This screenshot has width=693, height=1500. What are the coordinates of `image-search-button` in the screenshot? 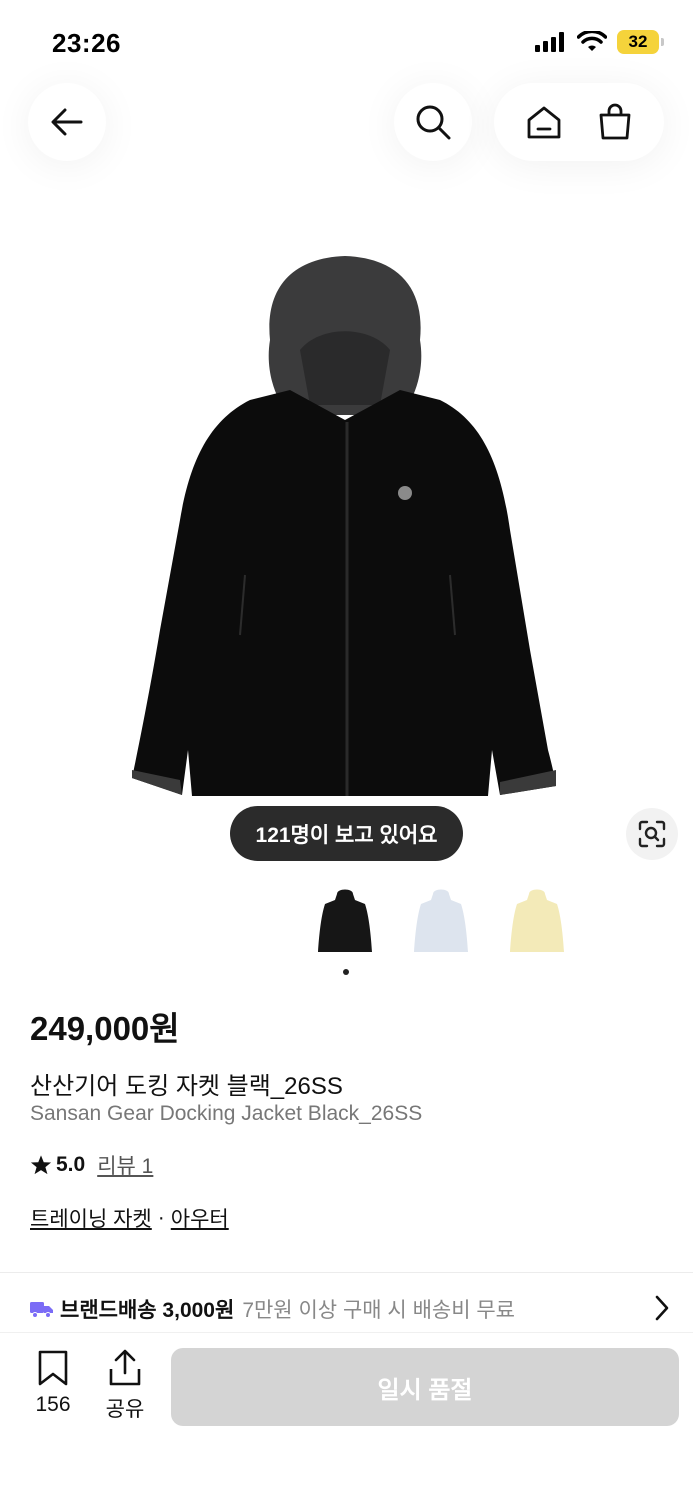 It's located at (652, 834).